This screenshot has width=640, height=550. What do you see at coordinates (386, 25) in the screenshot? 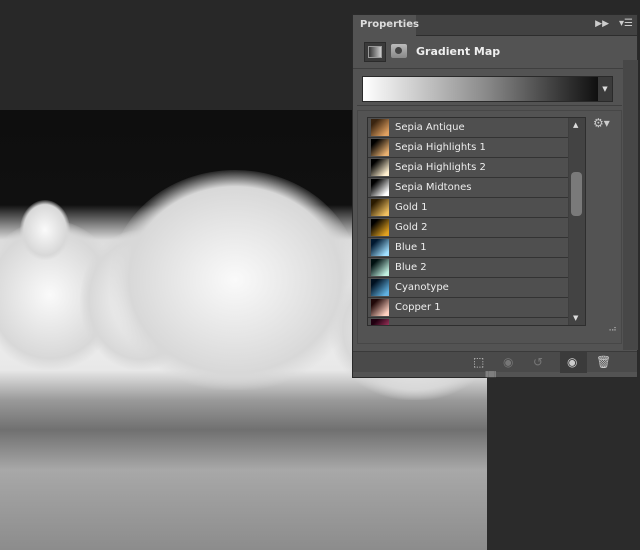
I see `tab-properties: Properties` at bounding box center [386, 25].